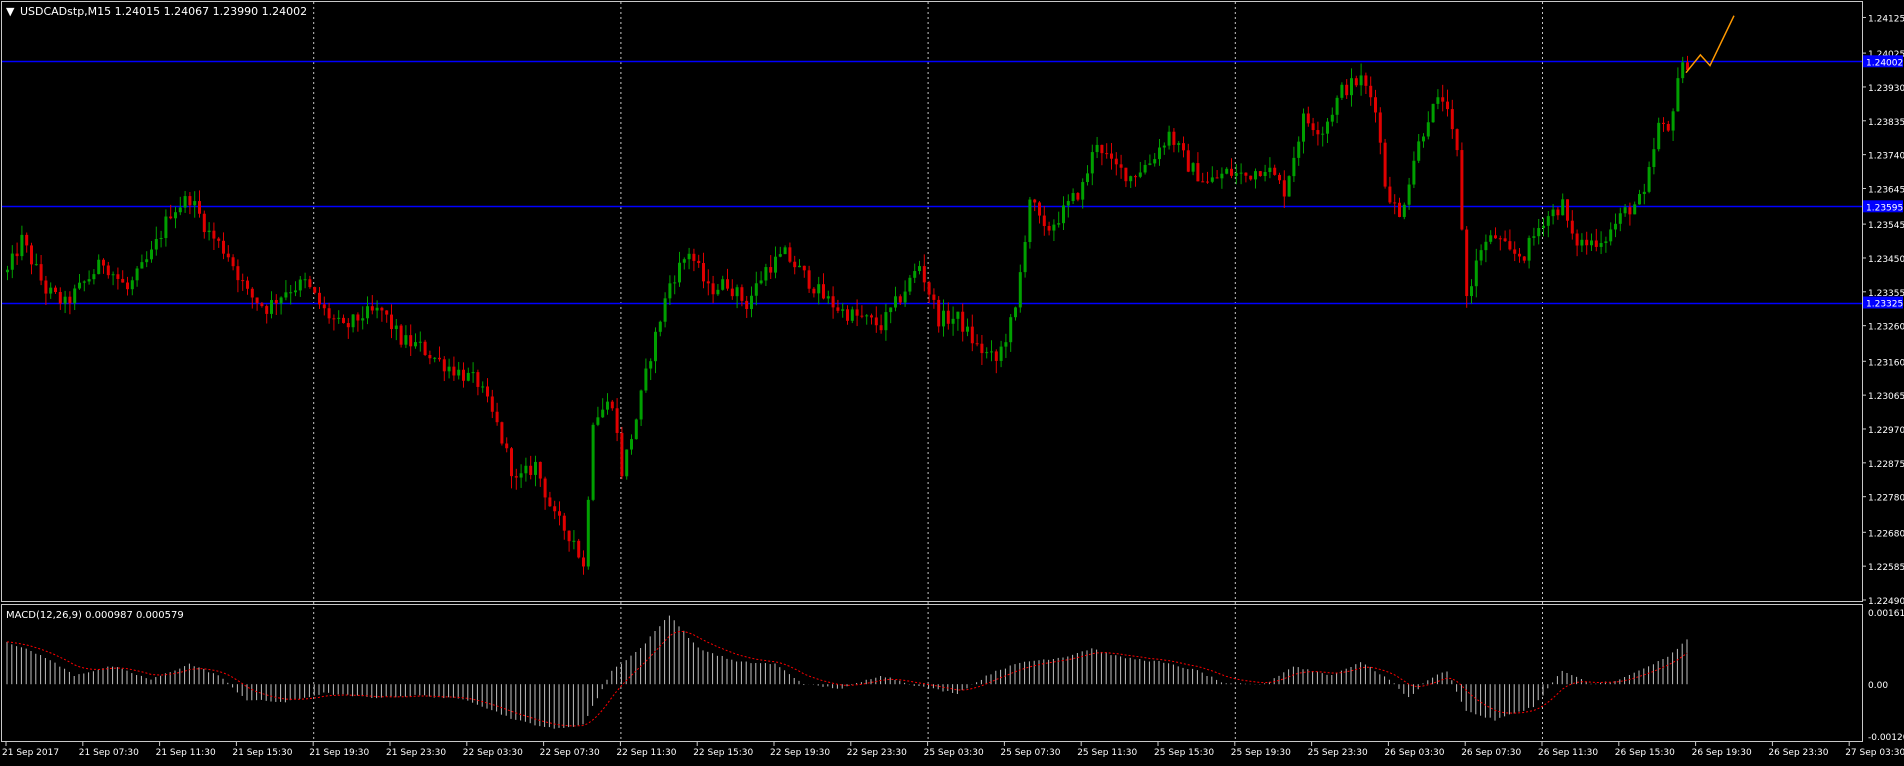  What do you see at coordinates (10, 11) in the screenshot?
I see `dropdown-arrow-icon: ▼` at bounding box center [10, 11].